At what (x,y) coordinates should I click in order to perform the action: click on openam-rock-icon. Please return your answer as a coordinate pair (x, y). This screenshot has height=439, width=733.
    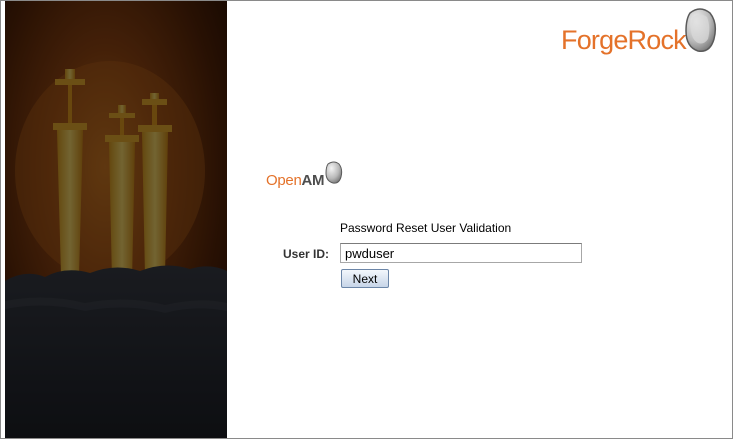
    Looking at the image, I should click on (333, 175).